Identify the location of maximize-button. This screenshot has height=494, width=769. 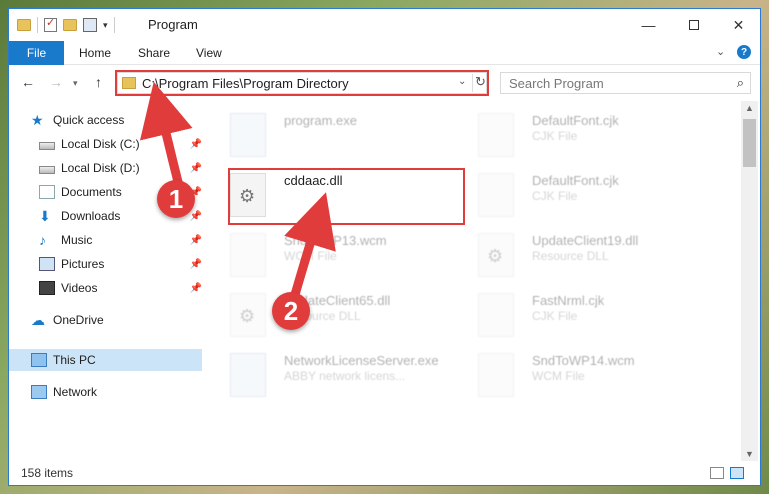
(693, 25).